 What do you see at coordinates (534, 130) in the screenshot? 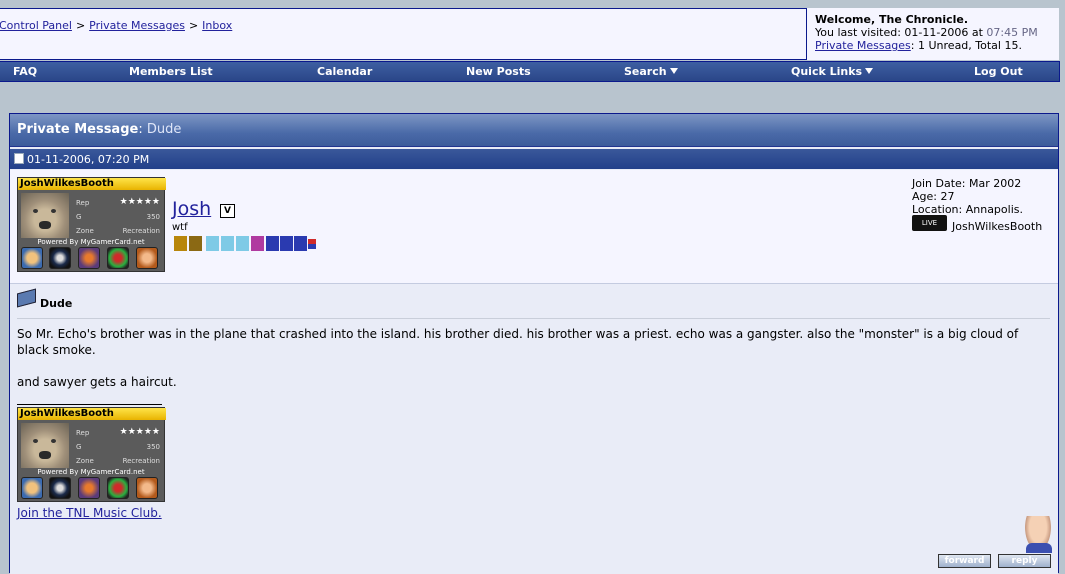
I see `pm-header: Private Message: Dude` at bounding box center [534, 130].